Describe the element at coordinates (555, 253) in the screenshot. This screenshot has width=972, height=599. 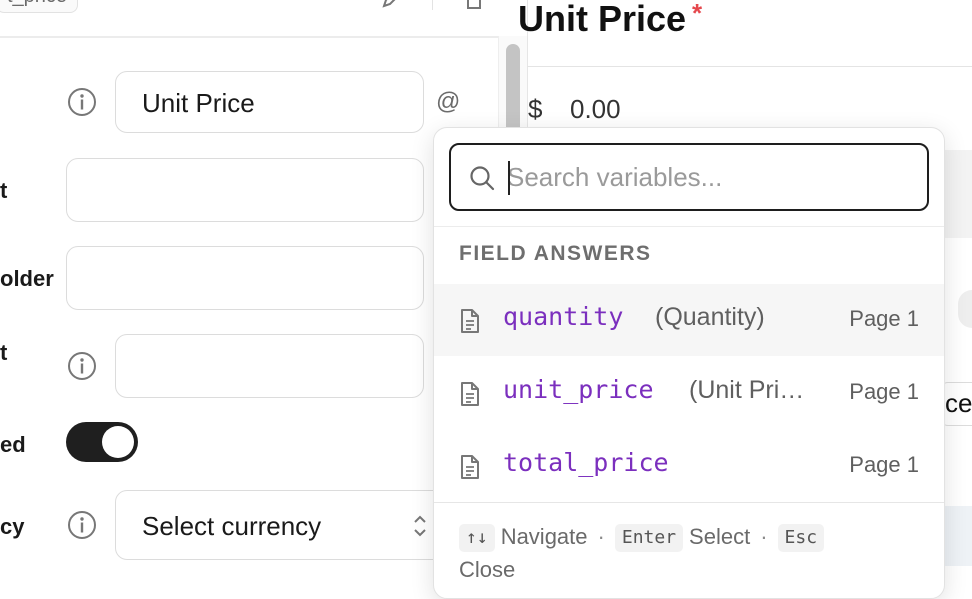
I see `section-title-field-answers: FIELD ANSWERS` at that location.